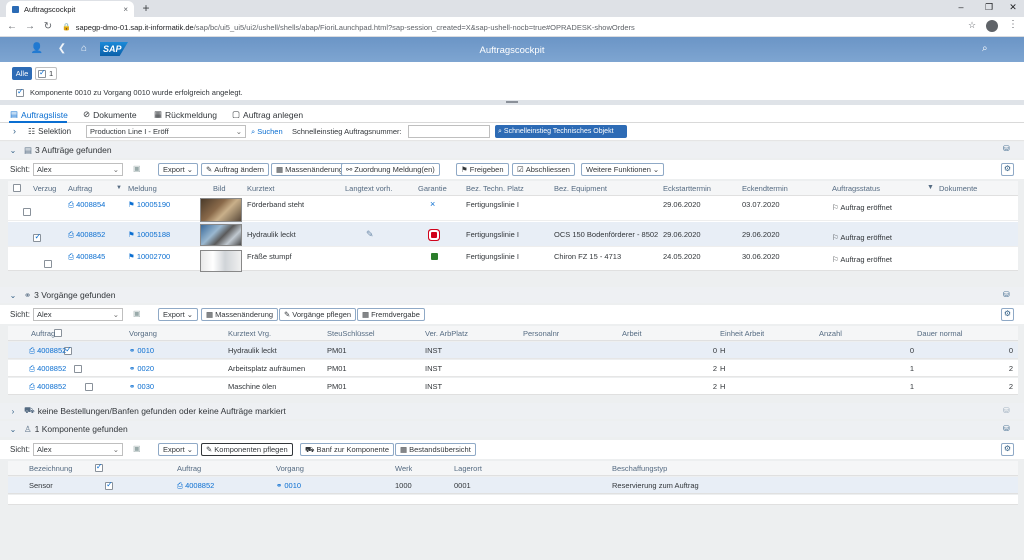 The width and height of the screenshot is (1024, 560). I want to click on reload-icon: ↻, so click(48, 26).